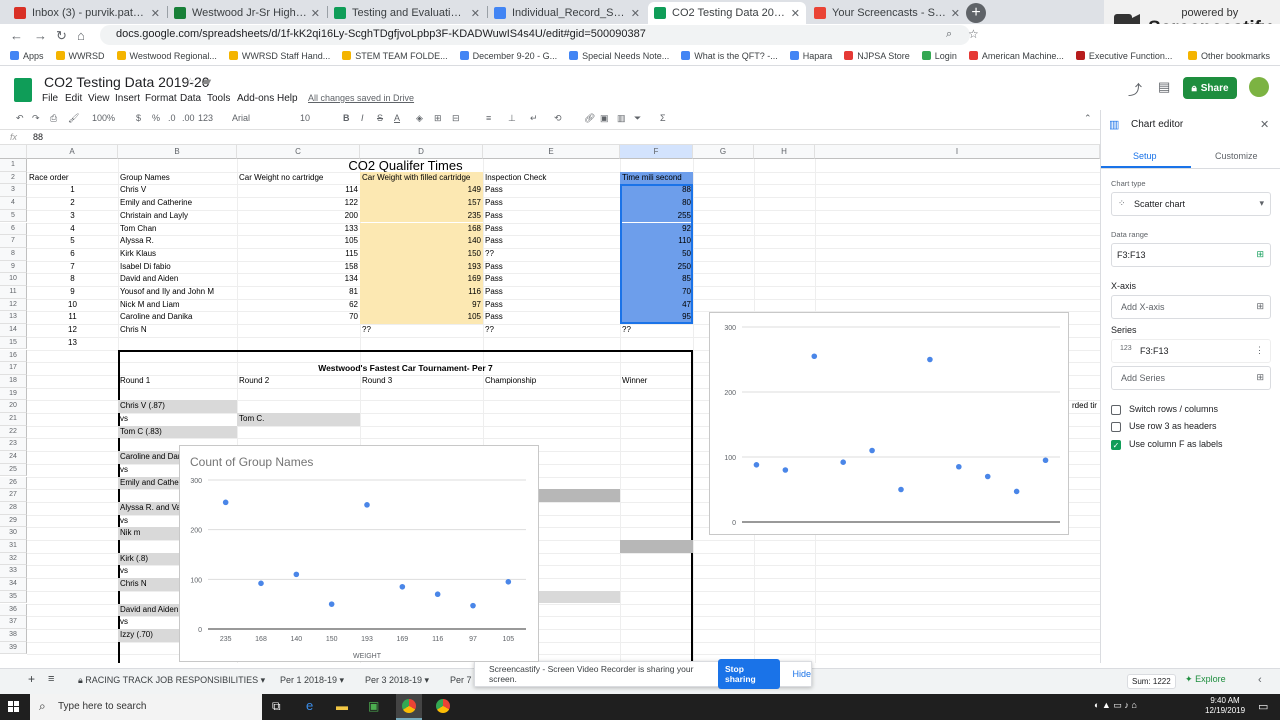 The height and width of the screenshot is (720, 1280). I want to click on windows-start-icon, so click(14, 707).